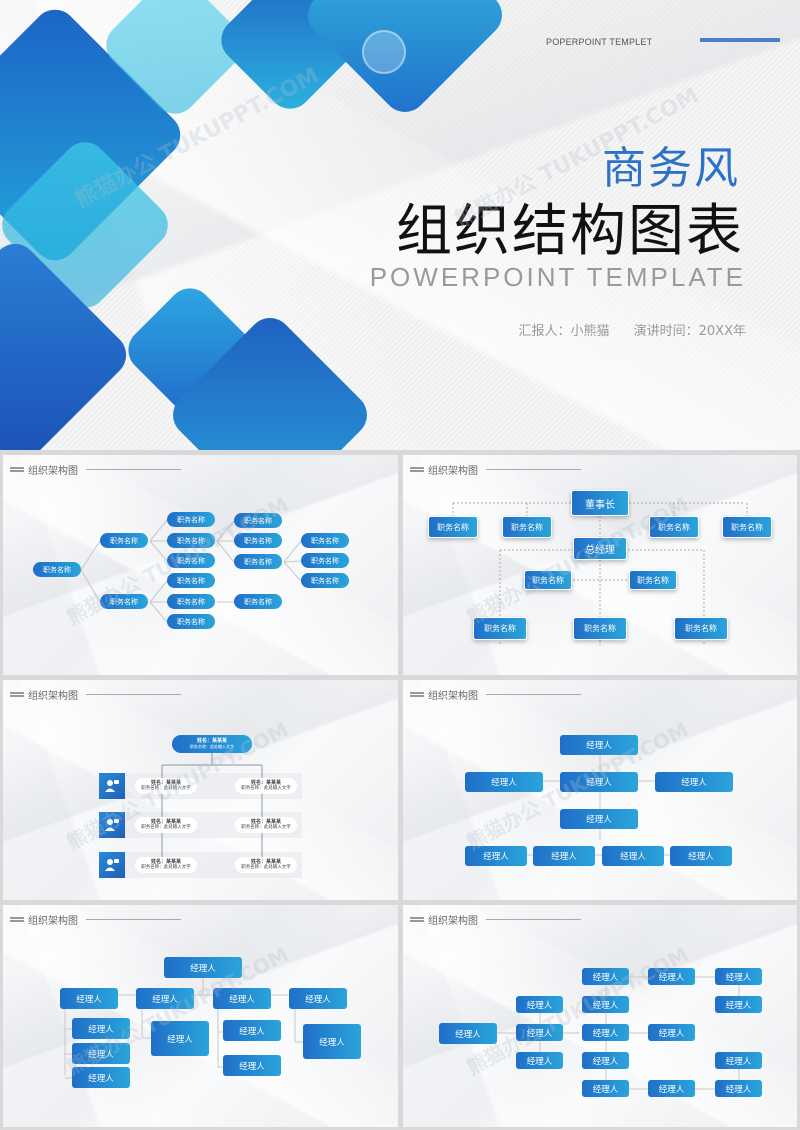  What do you see at coordinates (53, 921) in the screenshot?
I see `section-title: 组织架构图` at bounding box center [53, 921].